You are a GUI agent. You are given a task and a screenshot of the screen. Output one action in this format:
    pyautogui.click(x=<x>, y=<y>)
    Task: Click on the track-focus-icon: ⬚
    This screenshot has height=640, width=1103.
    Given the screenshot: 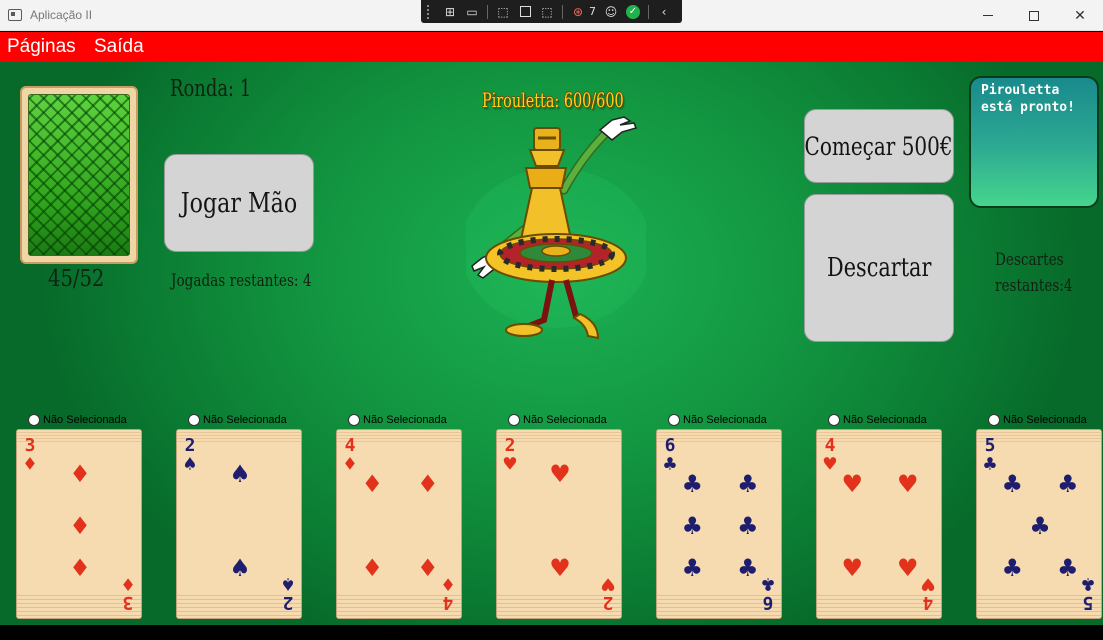 What is the action you would take?
    pyautogui.click(x=547, y=12)
    